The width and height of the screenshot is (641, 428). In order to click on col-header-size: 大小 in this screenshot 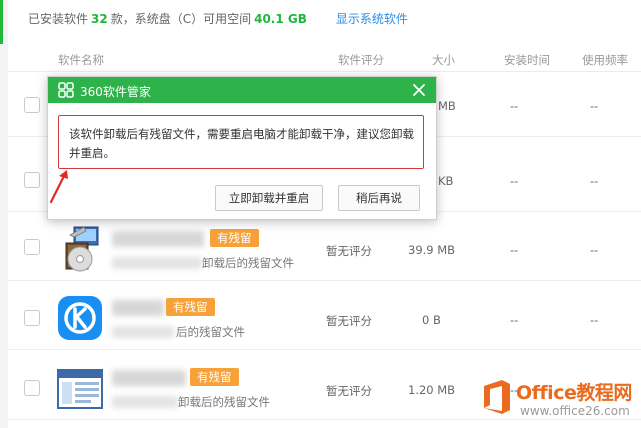, I will do `click(443, 60)`.